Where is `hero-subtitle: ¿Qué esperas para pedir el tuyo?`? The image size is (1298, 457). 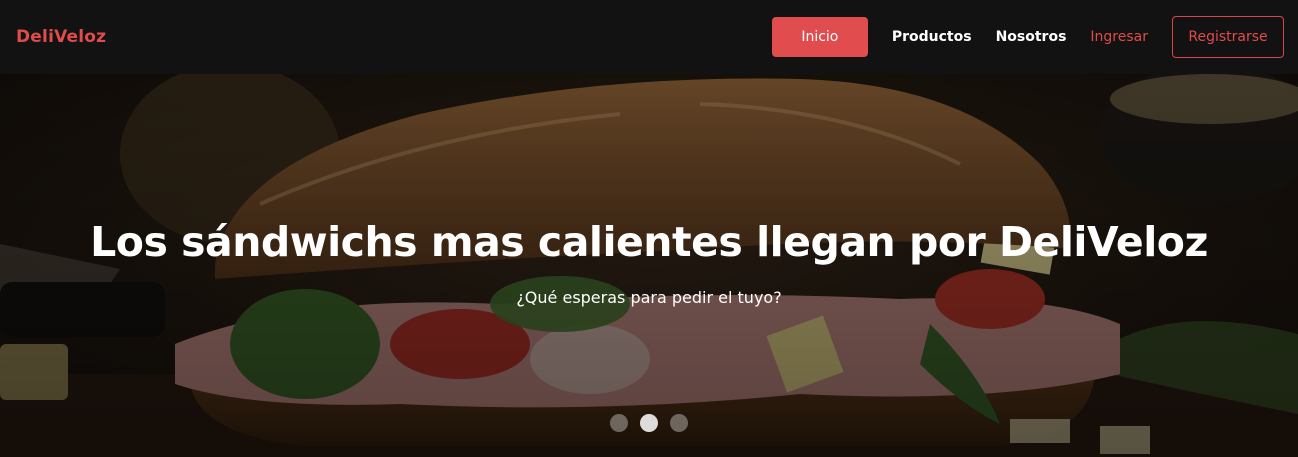 hero-subtitle: ¿Qué esperas para pedir el tuyo? is located at coordinates (649, 297).